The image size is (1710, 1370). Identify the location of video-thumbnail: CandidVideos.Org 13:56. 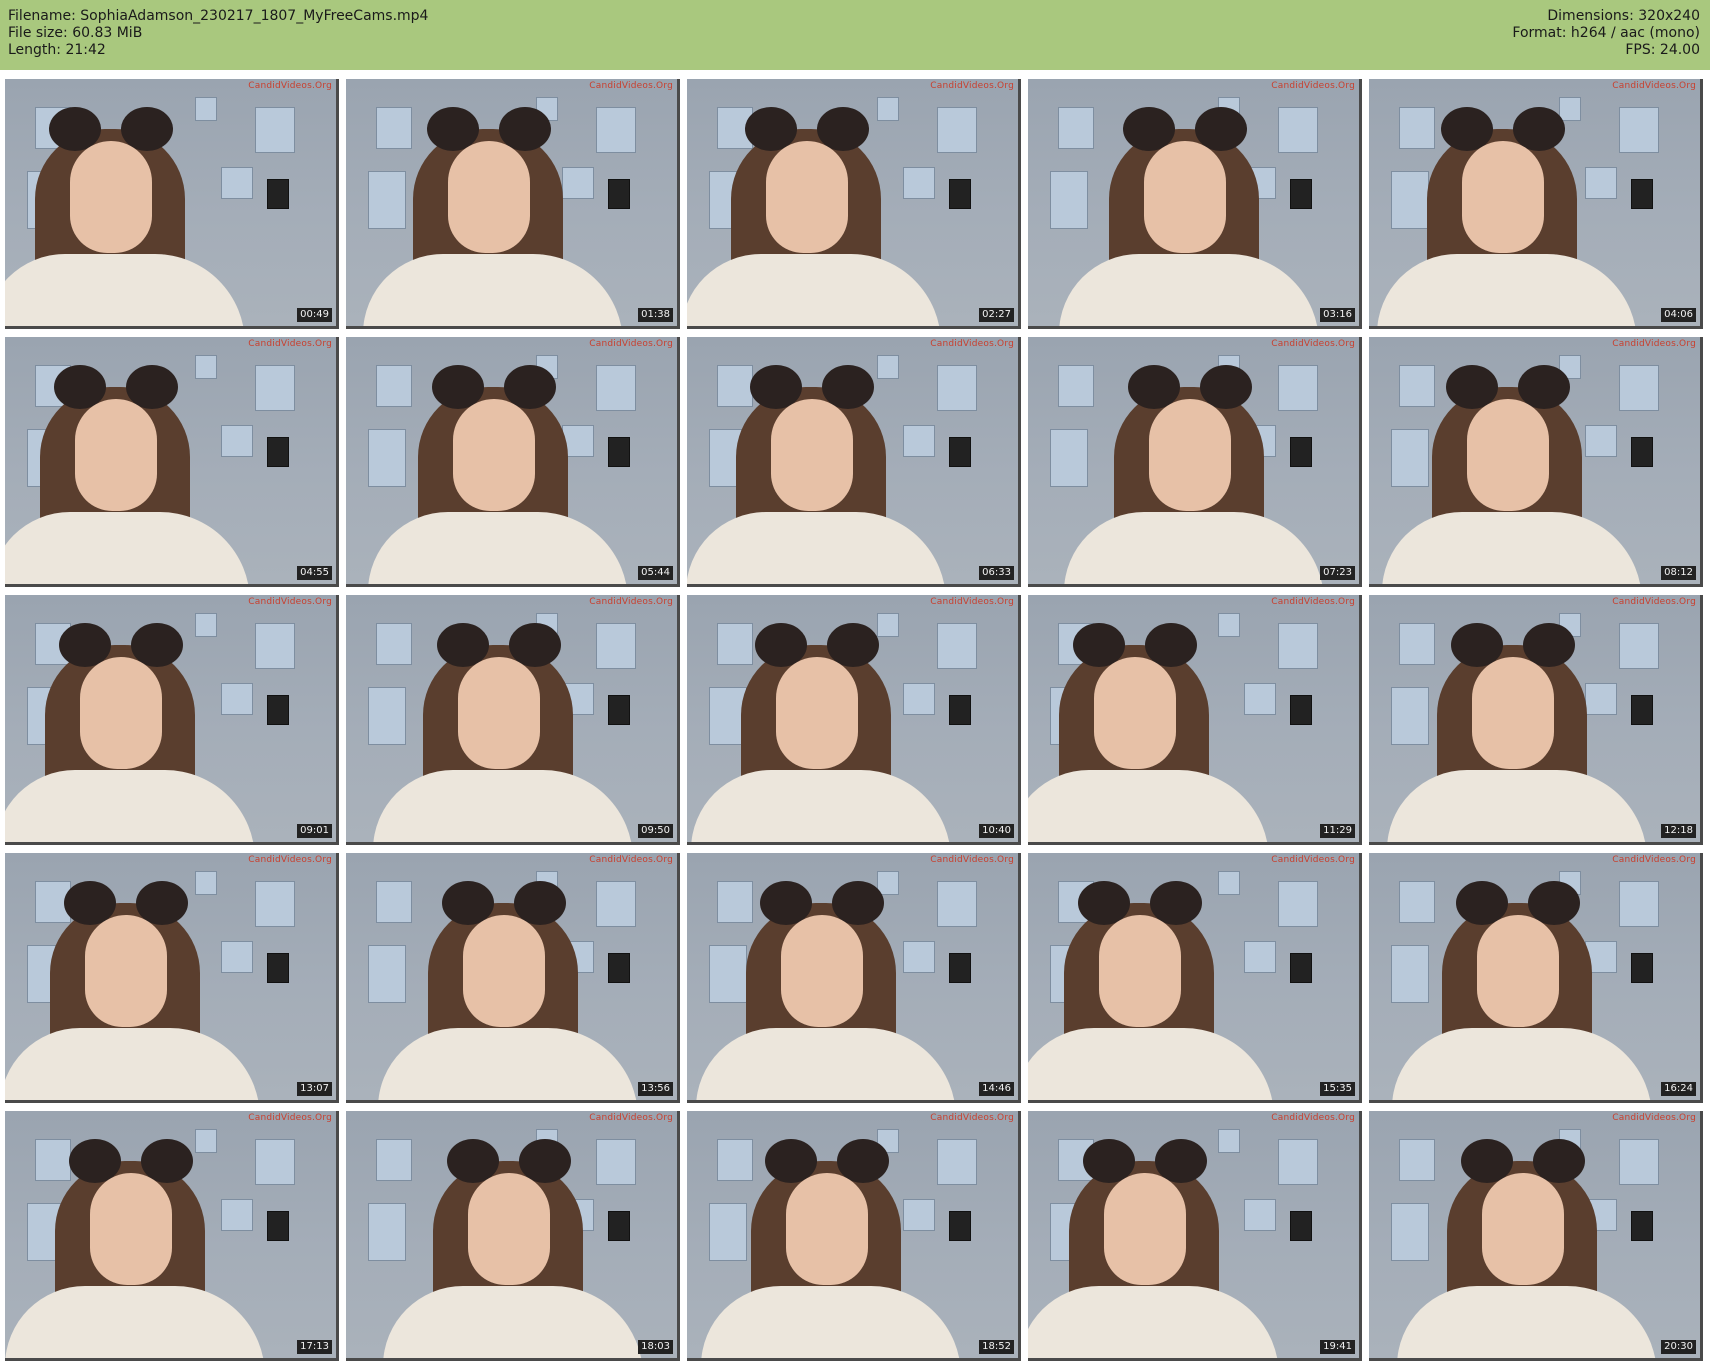
(513, 978).